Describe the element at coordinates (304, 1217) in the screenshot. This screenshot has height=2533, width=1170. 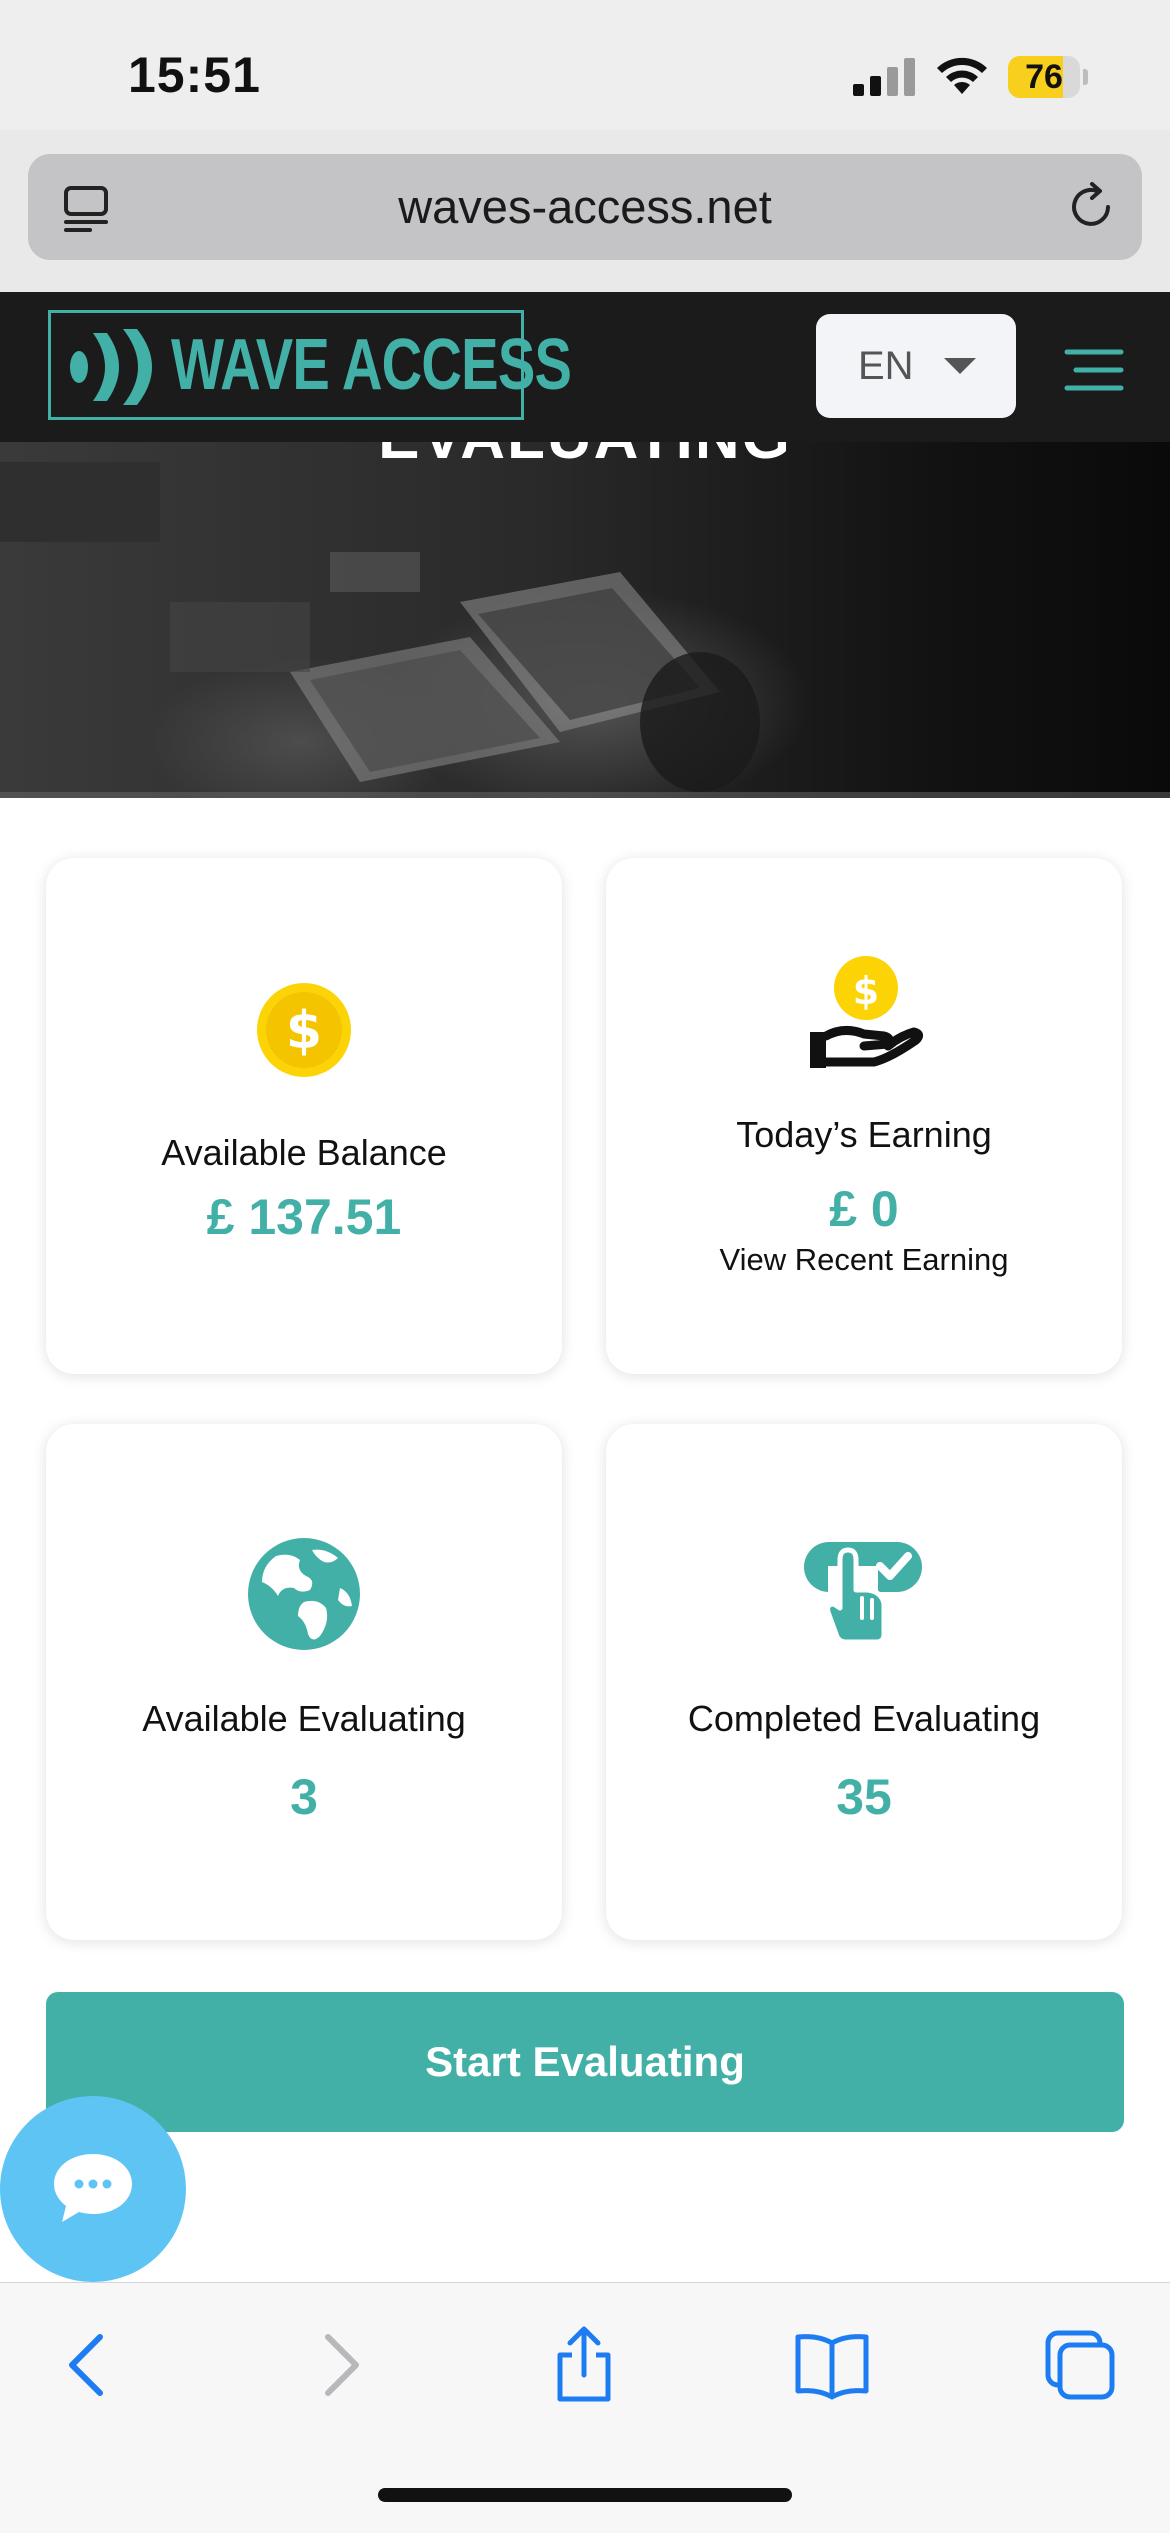
I see `balance-value: £ 137.51` at that location.